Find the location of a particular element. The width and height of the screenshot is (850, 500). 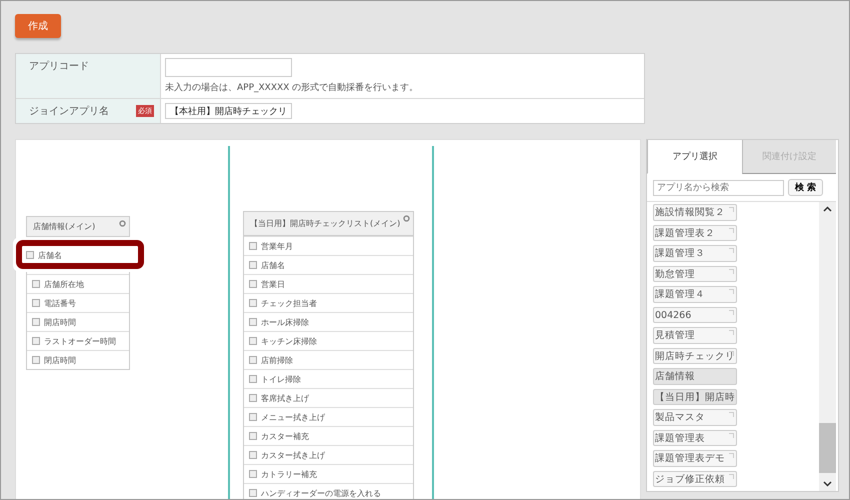

app-item: 課題管理表２ is located at coordinates (695, 232).